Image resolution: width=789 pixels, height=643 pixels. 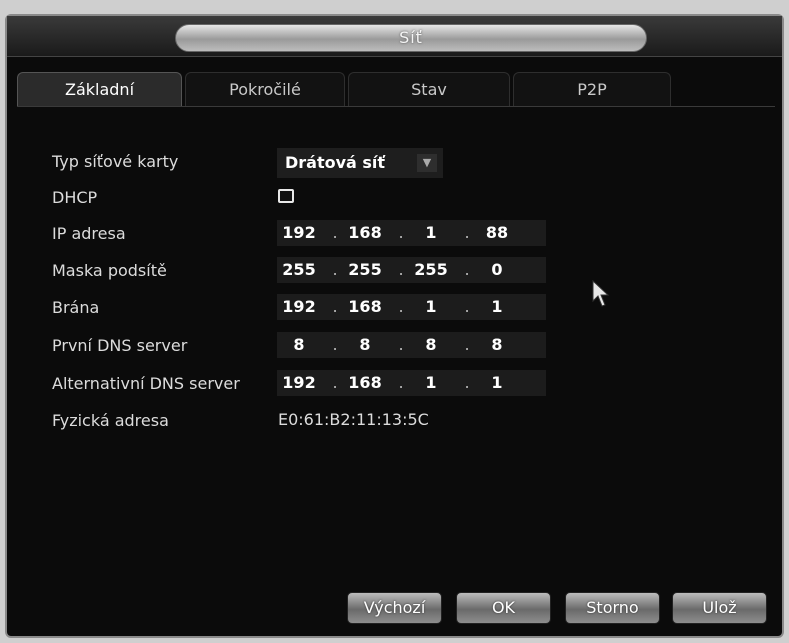 I want to click on dns1-field: 8 . 8 . 8 . 8, so click(x=411, y=345).